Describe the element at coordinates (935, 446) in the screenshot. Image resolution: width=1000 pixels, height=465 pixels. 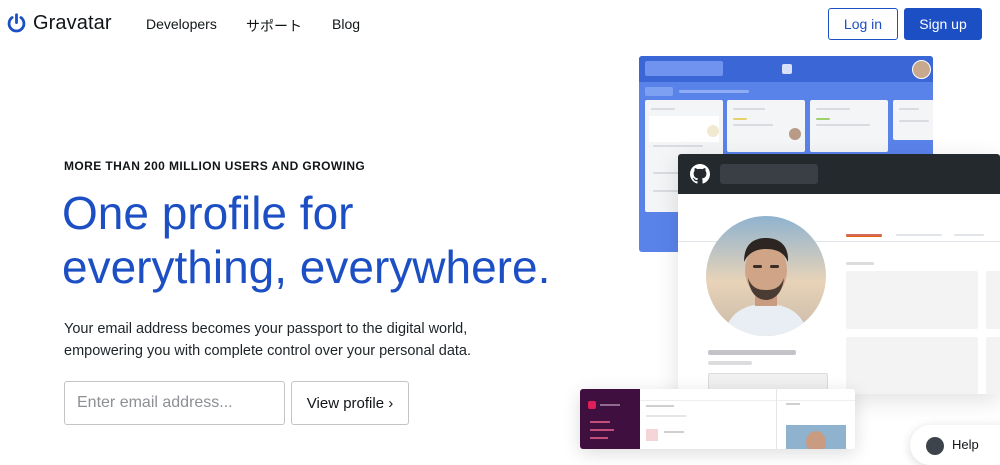
I see `help-icon` at that location.